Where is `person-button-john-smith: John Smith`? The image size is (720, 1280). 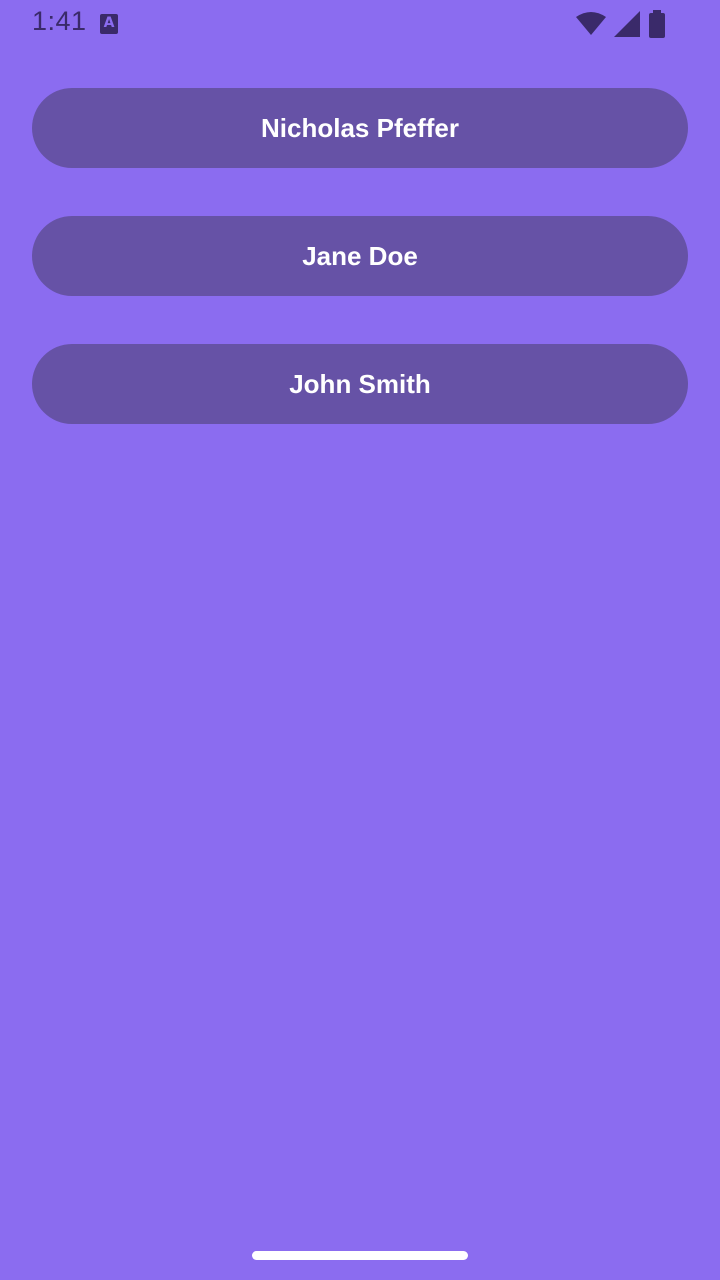
person-button-john-smith: John Smith is located at coordinates (360, 384).